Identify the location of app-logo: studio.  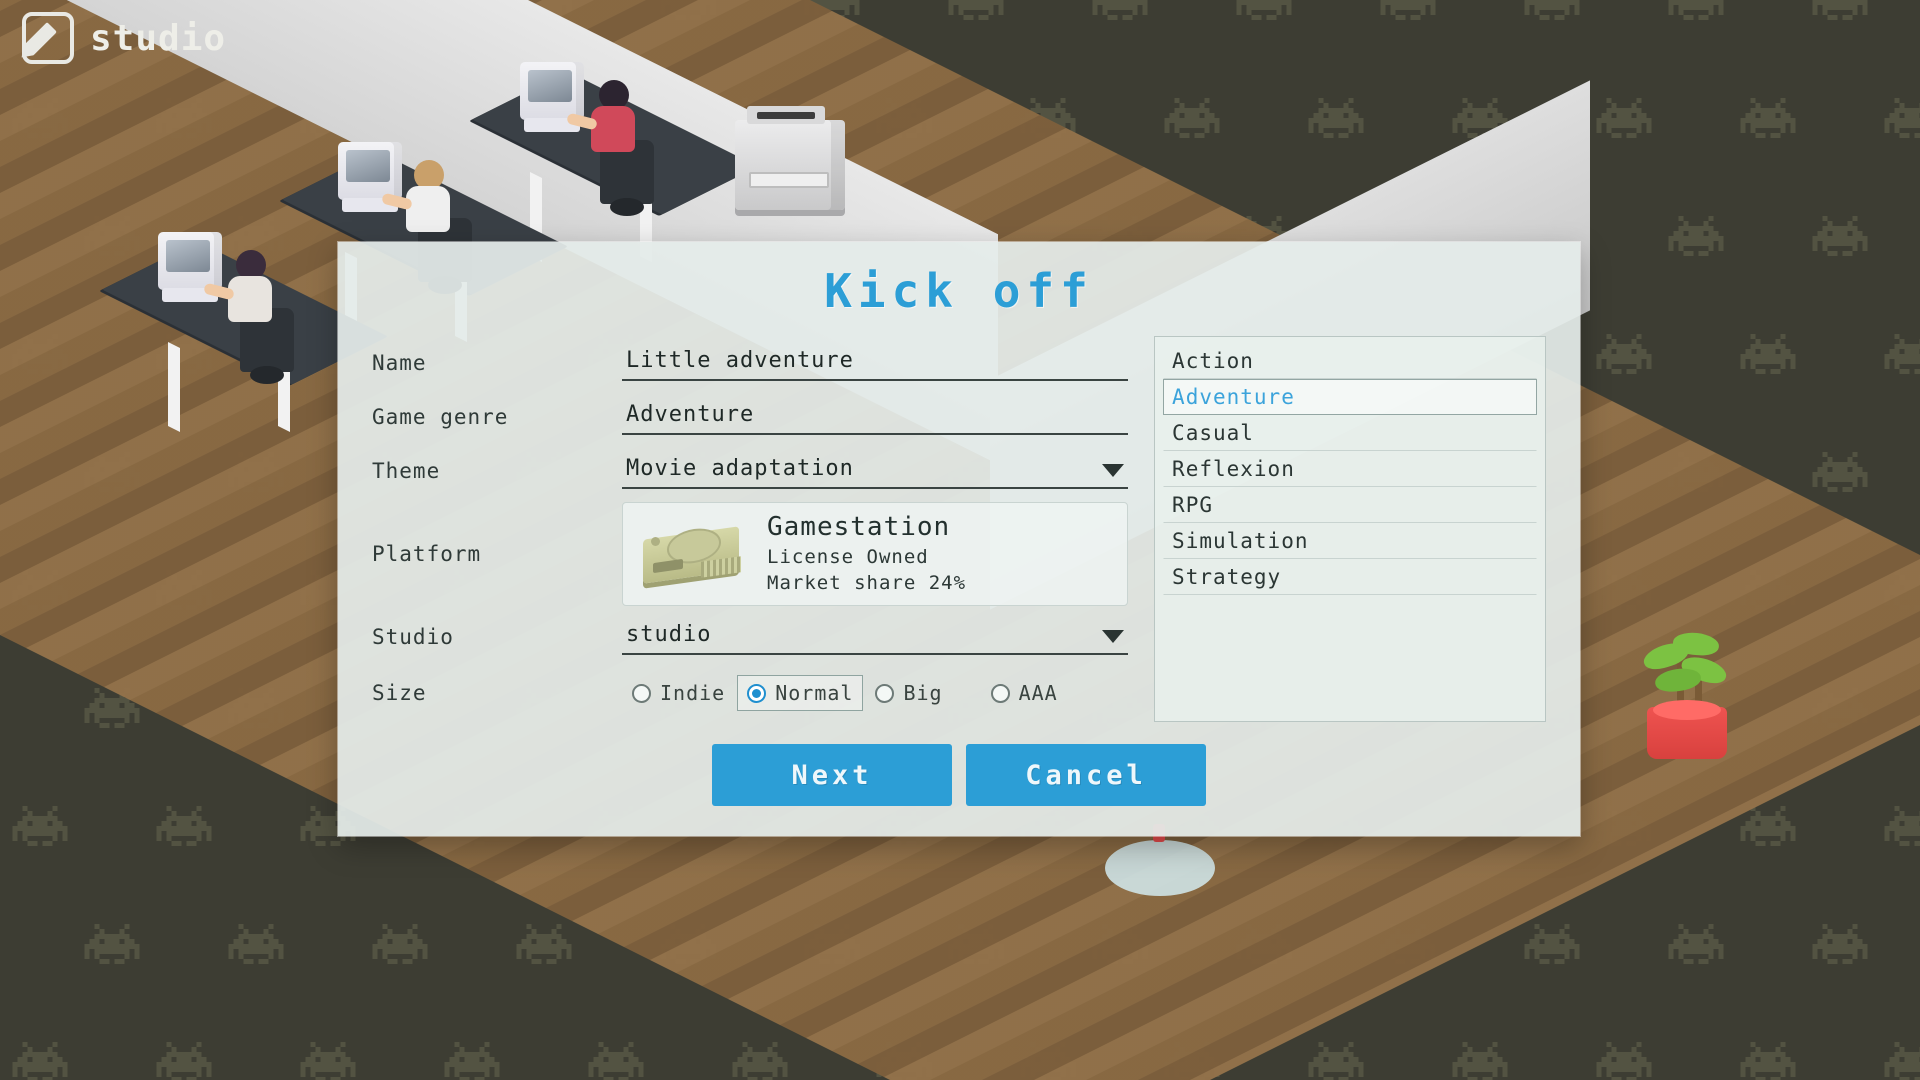
(124, 38).